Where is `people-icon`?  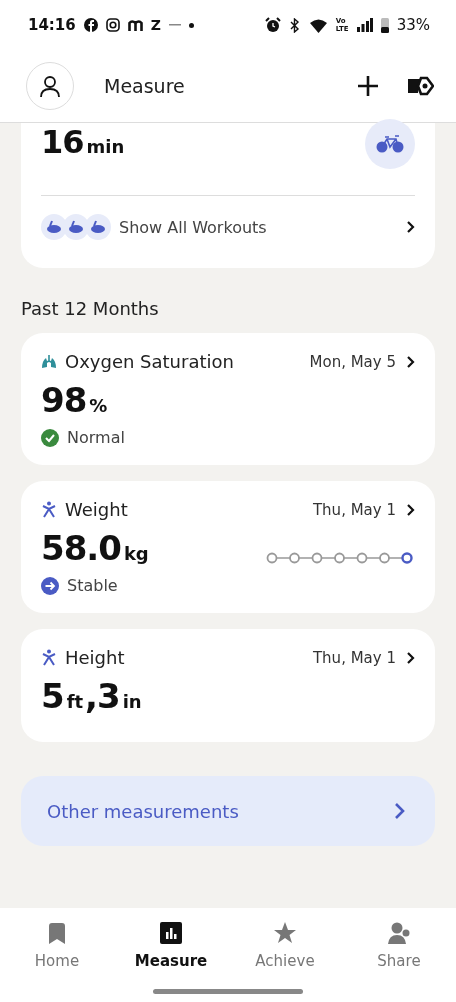
people-icon is located at coordinates (399, 933).